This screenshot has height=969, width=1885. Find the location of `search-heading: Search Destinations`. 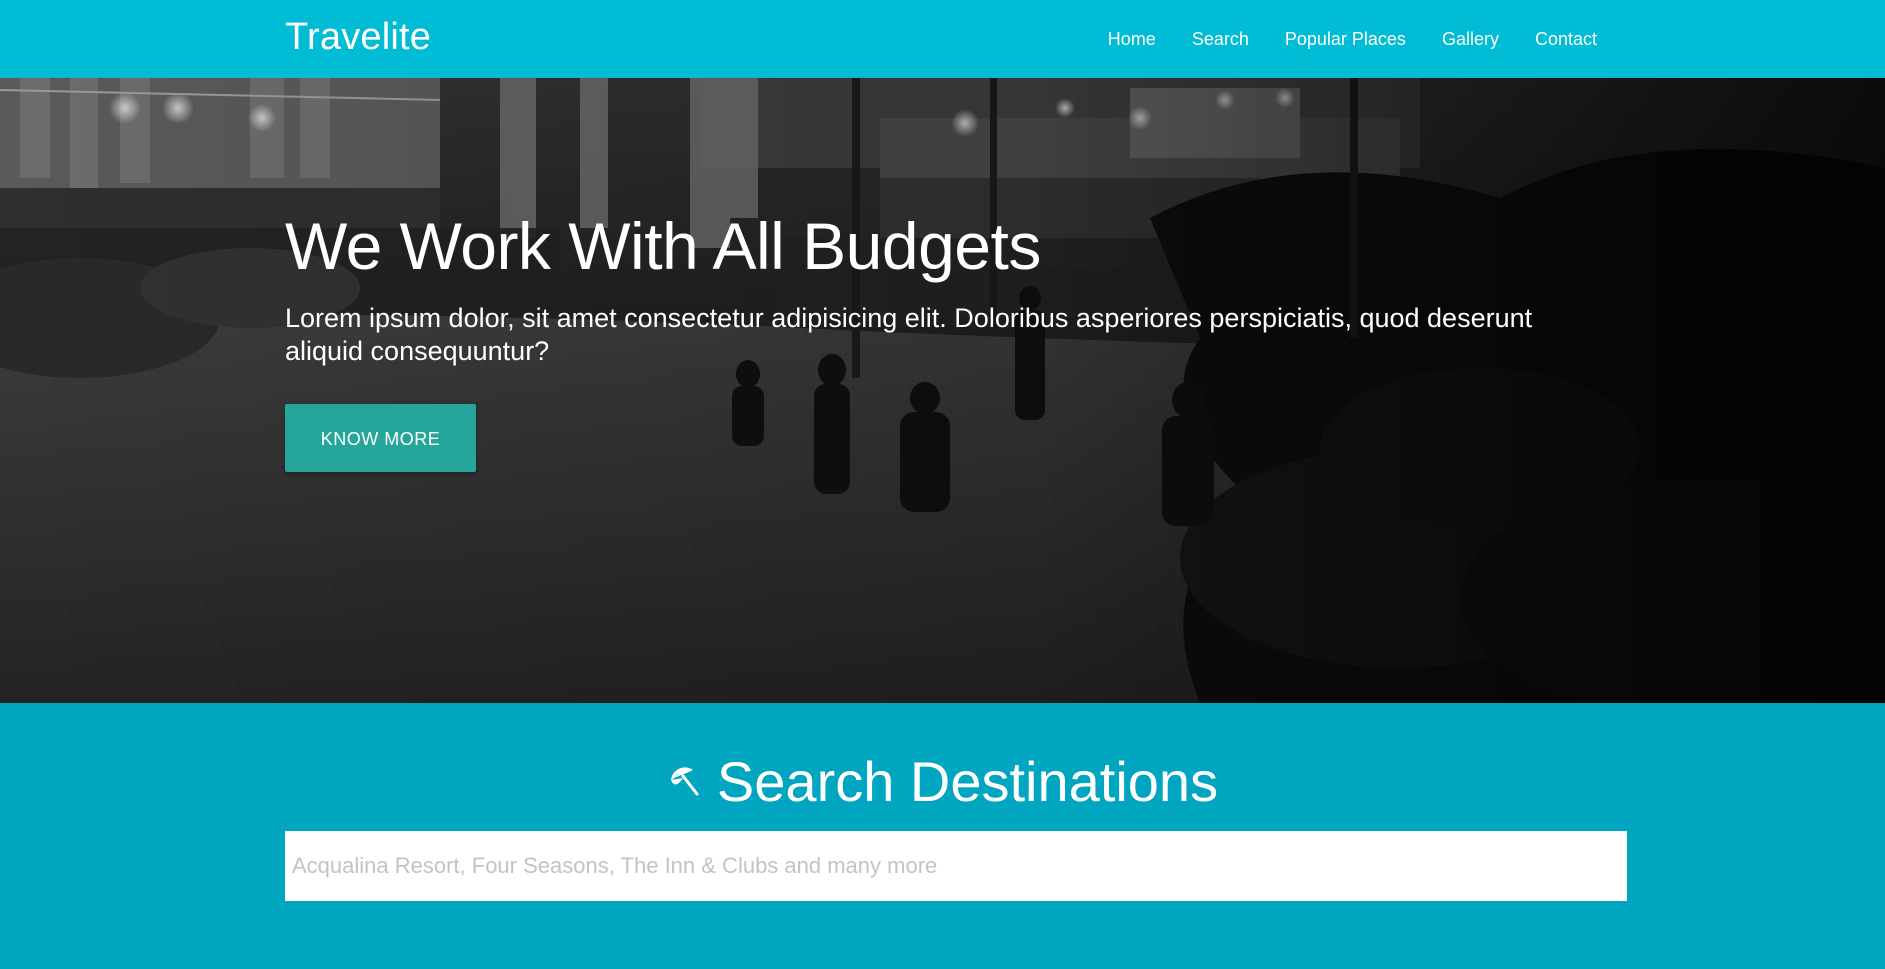

search-heading: Search Destinations is located at coordinates (942, 782).